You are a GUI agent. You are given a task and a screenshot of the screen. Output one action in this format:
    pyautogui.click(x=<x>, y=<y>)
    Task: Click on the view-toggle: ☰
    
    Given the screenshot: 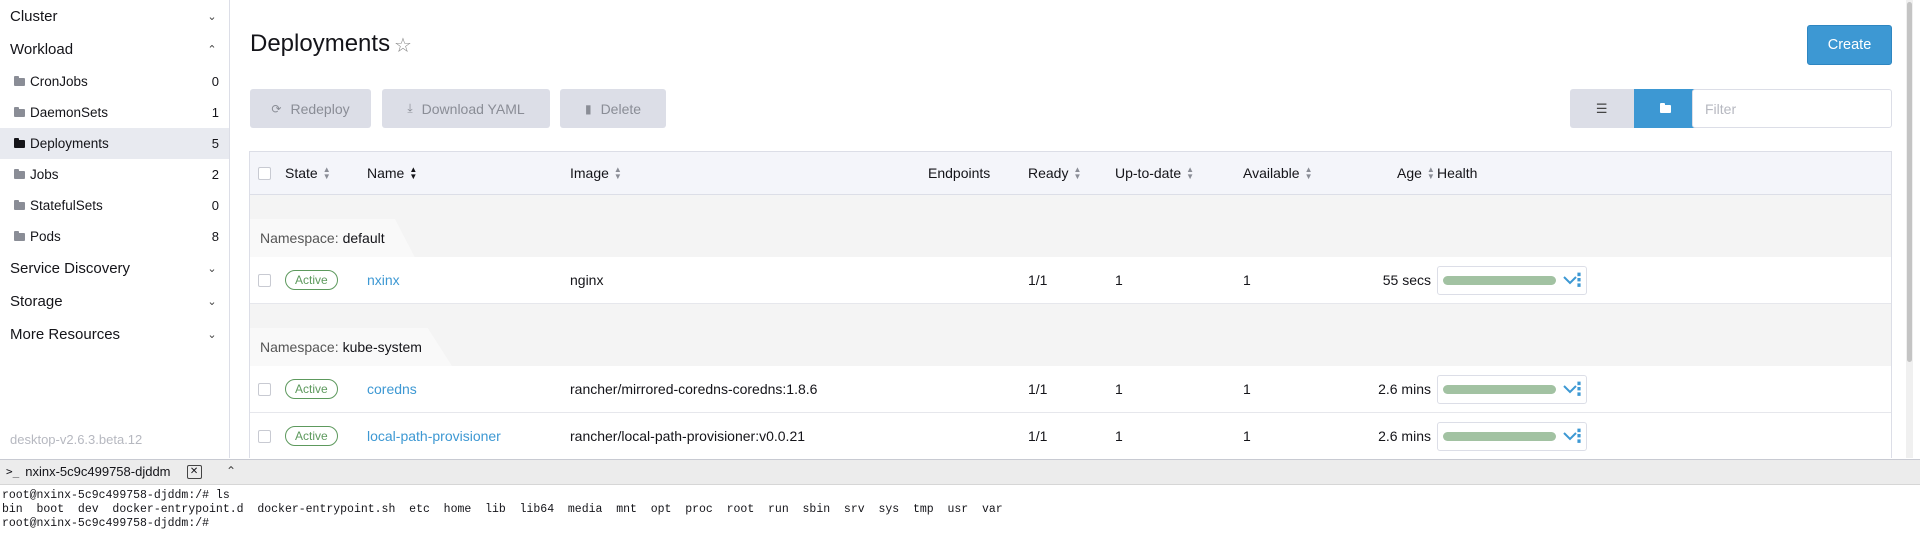 What is the action you would take?
    pyautogui.click(x=1633, y=108)
    